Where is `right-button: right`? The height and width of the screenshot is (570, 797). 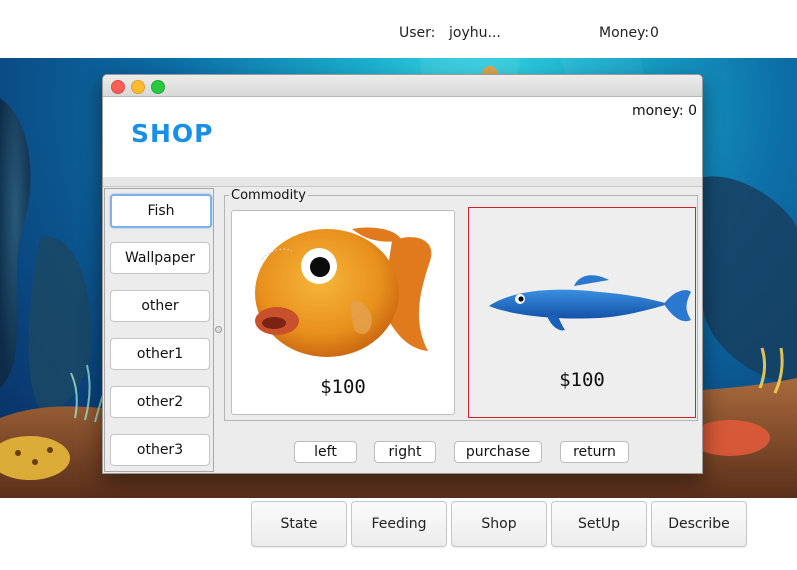
right-button: right is located at coordinates (405, 452).